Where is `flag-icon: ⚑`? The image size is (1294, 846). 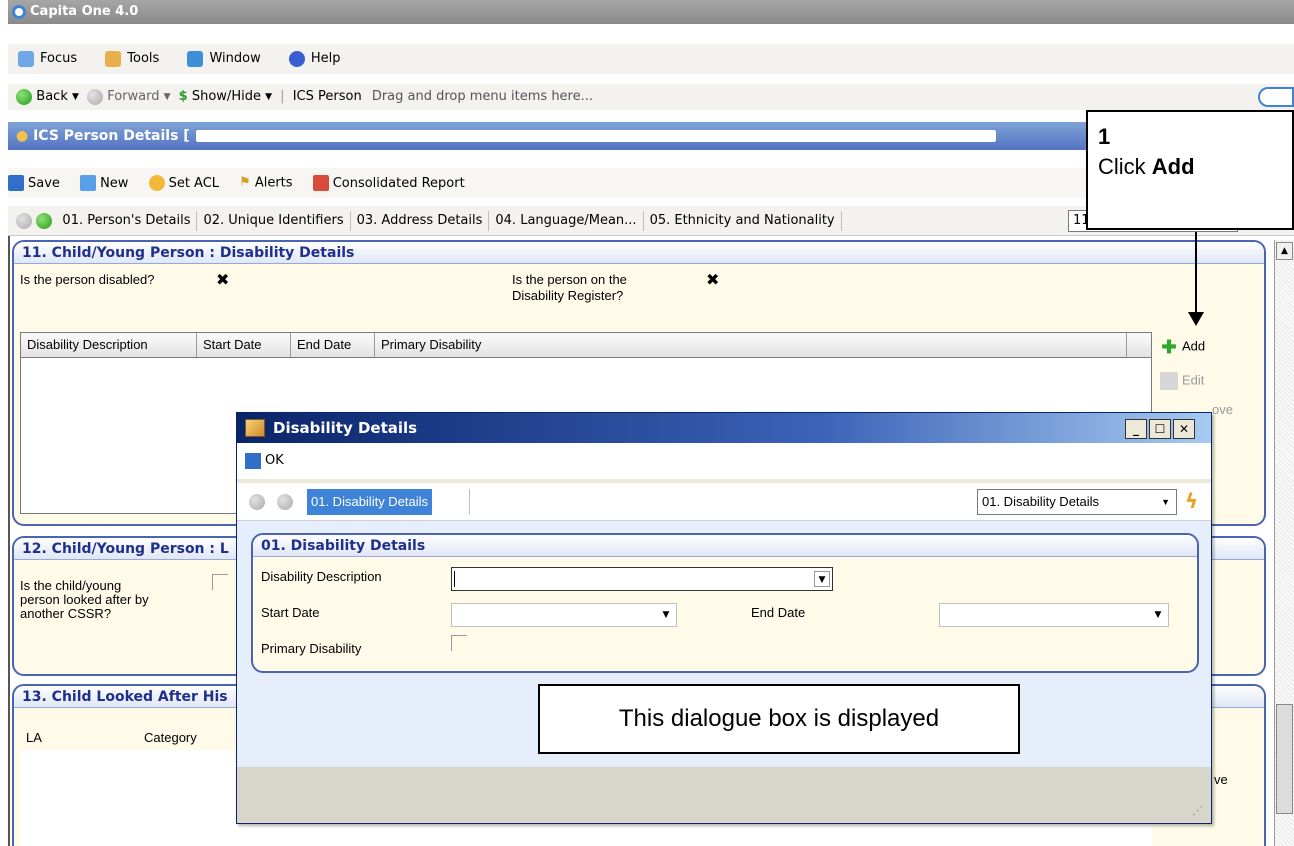 flag-icon: ⚑ is located at coordinates (245, 182).